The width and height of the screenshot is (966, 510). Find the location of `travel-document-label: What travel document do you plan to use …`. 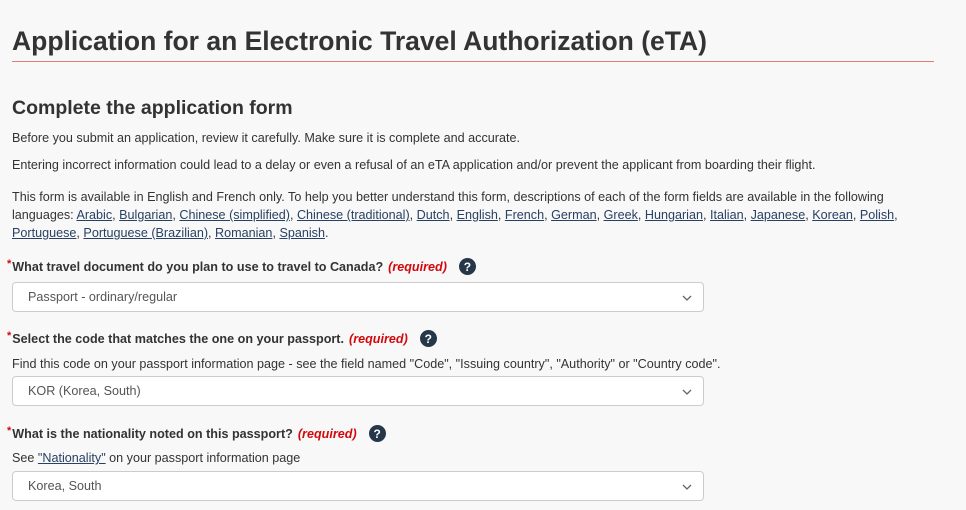

travel-document-label: What travel document do you plan to use … is located at coordinates (198, 266).